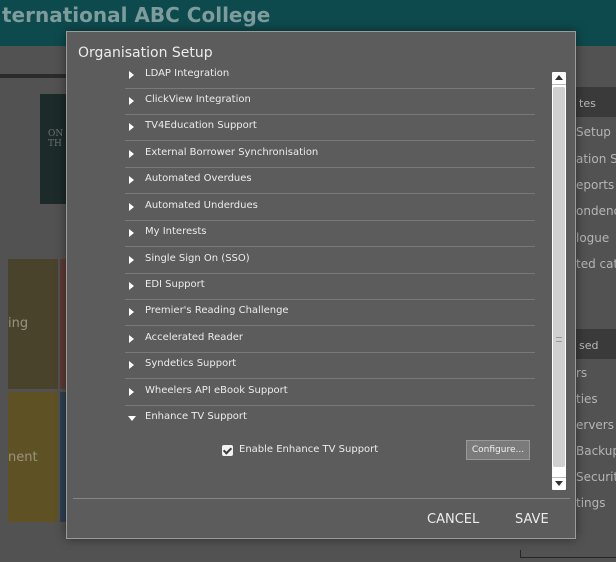 The height and width of the screenshot is (562, 616). I want to click on section-label: Accelerated Reader, so click(194, 337).